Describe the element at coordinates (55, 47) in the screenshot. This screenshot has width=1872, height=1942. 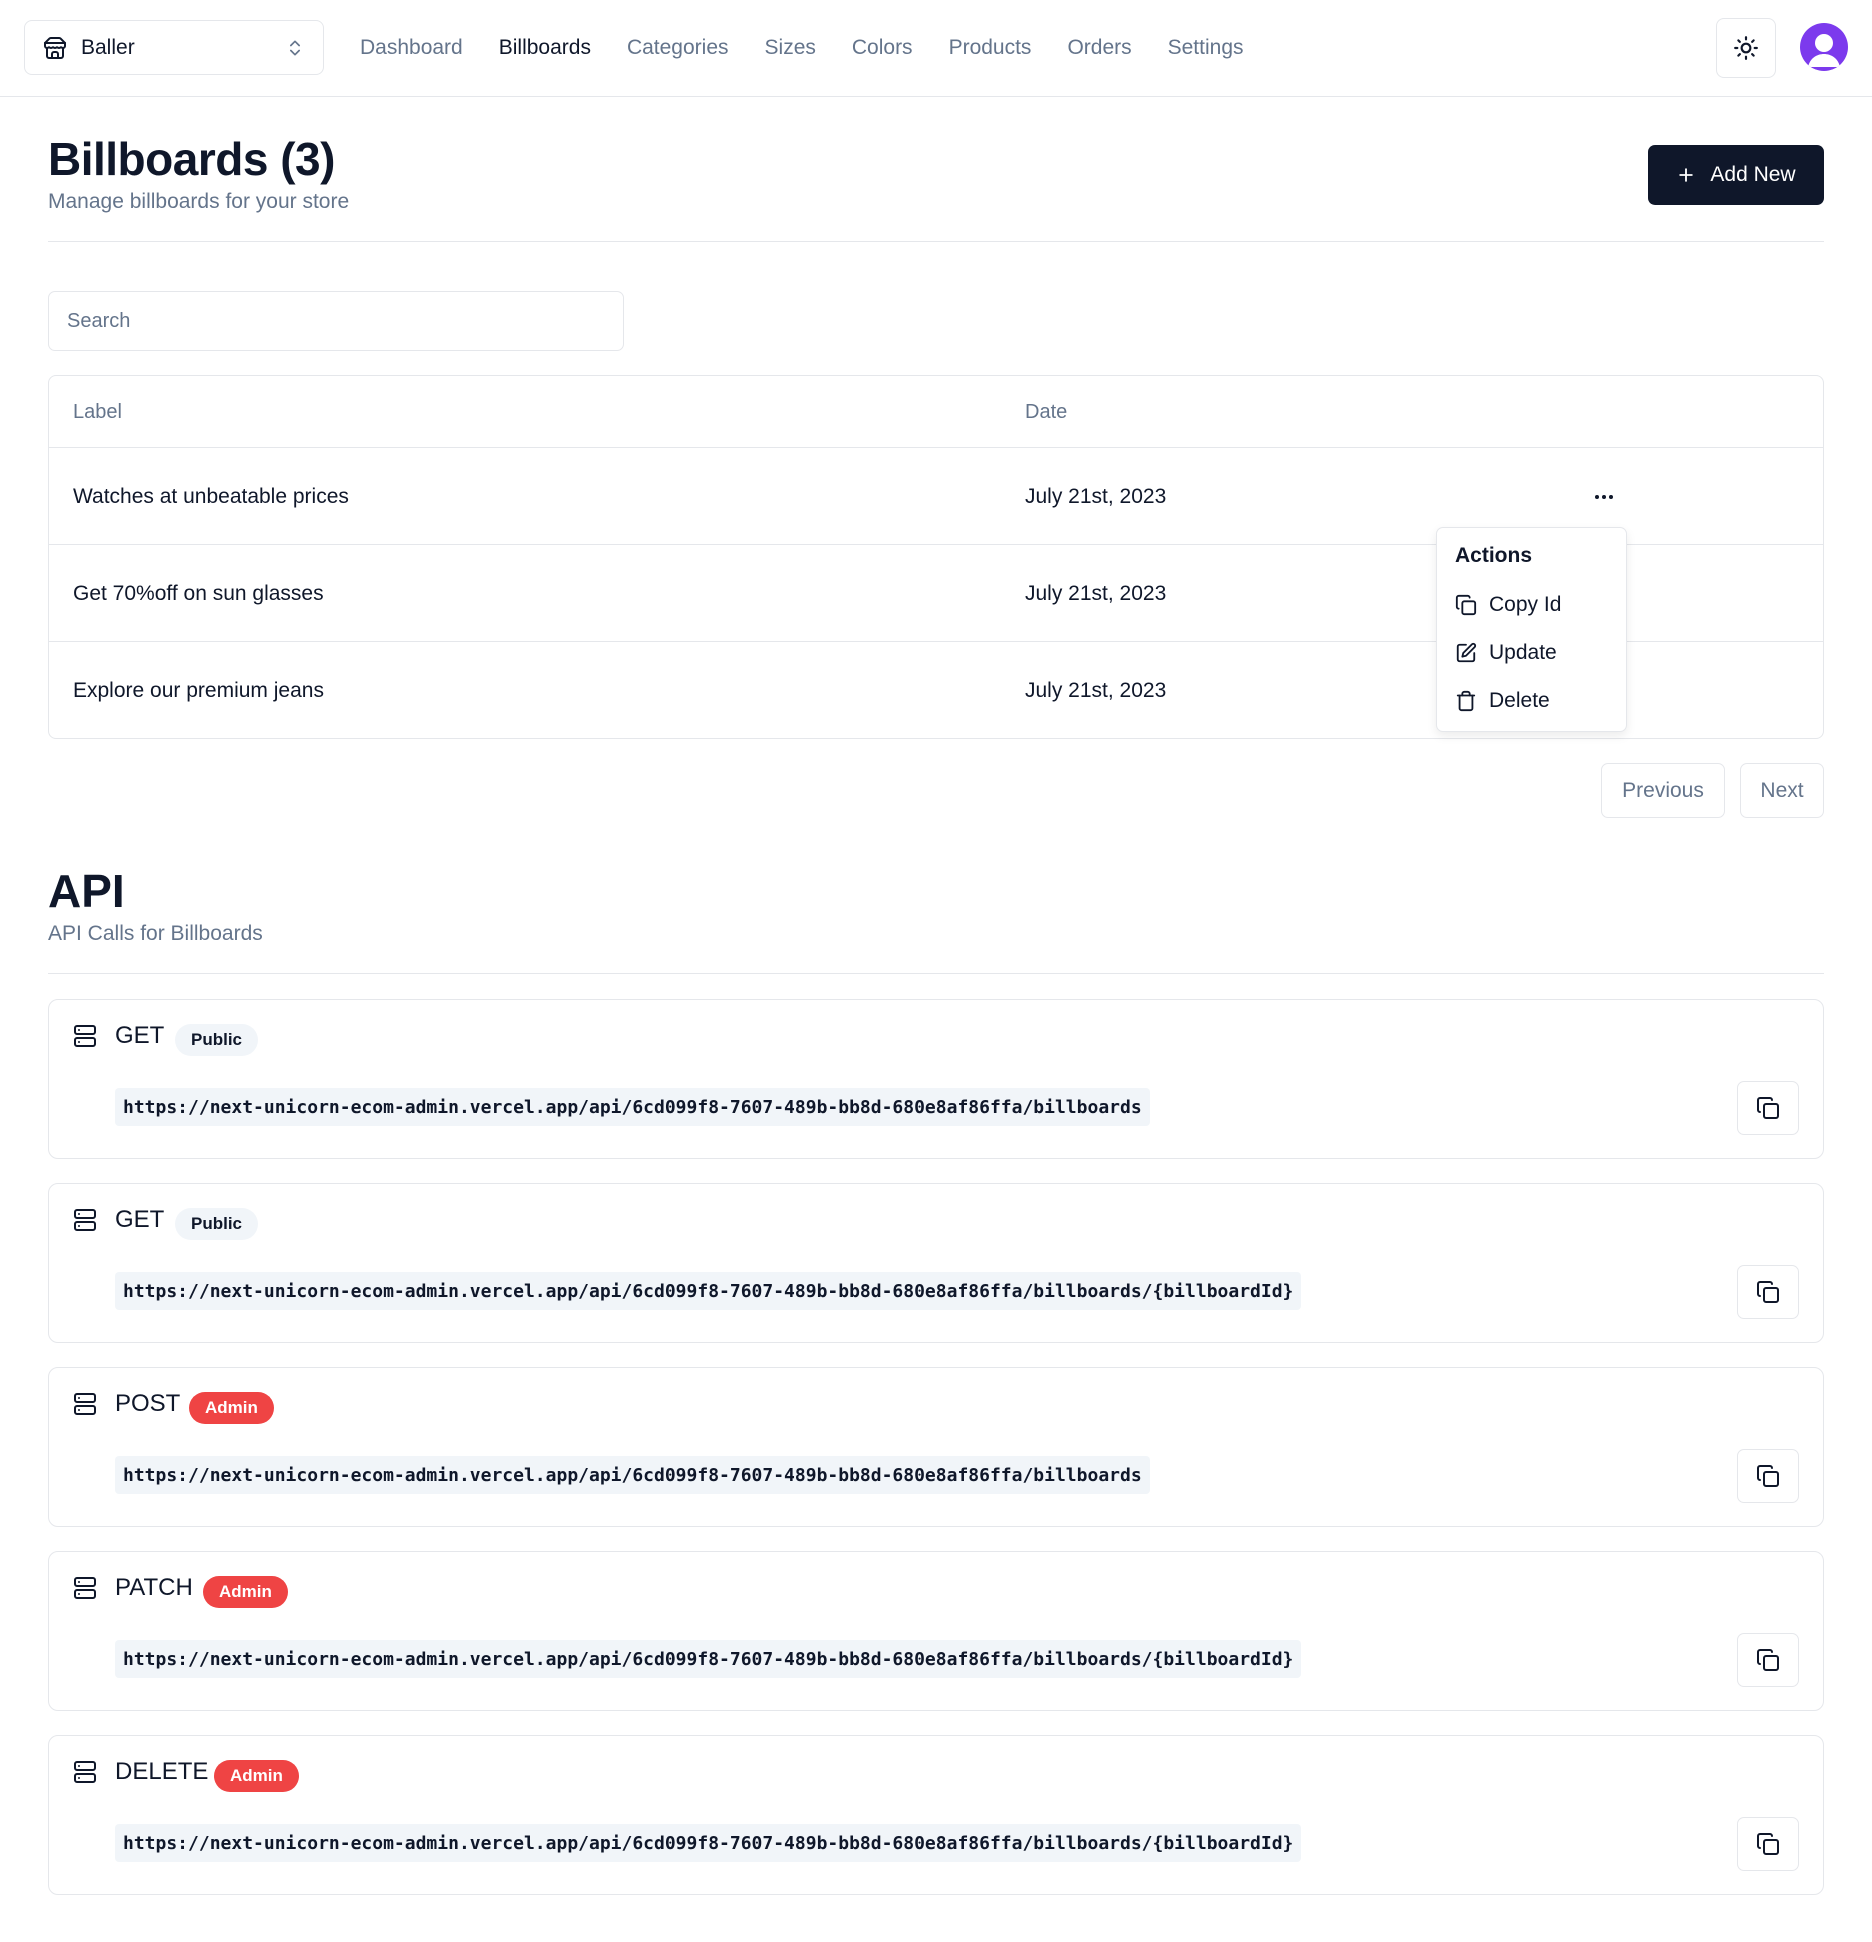
I see `store-icon` at that location.